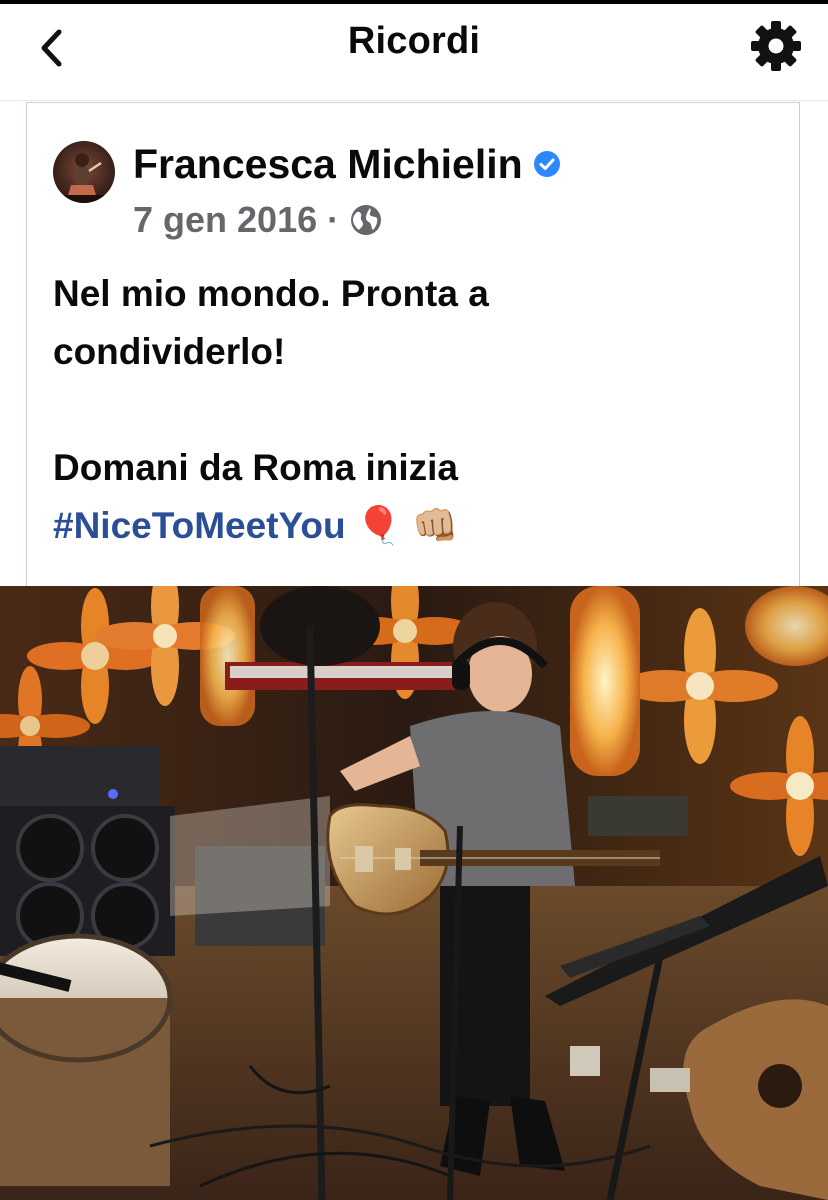  What do you see at coordinates (366, 220) in the screenshot?
I see `globe-icon` at bounding box center [366, 220].